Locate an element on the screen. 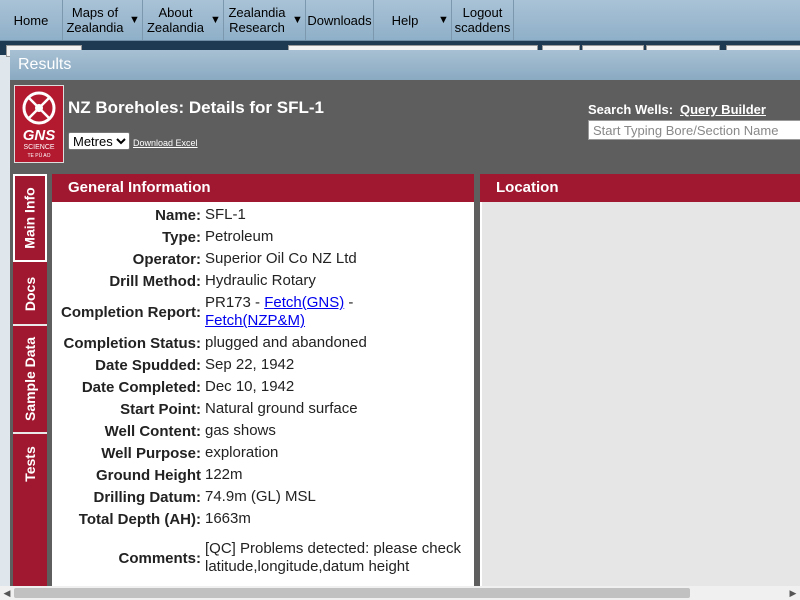  info-row-date-completed: Date Completed: Dec 10, 1942 is located at coordinates (262, 387).